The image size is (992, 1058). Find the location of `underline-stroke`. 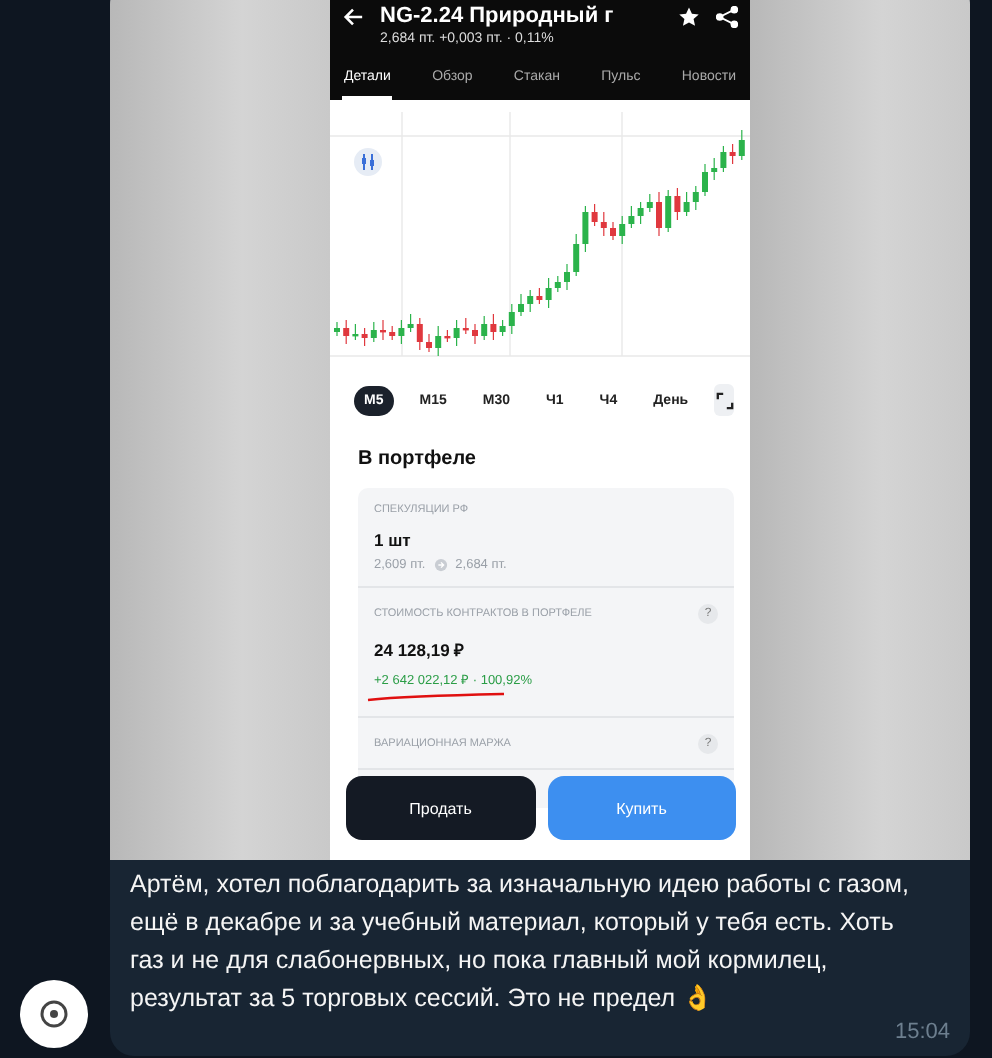

underline-stroke is located at coordinates (436, 697).